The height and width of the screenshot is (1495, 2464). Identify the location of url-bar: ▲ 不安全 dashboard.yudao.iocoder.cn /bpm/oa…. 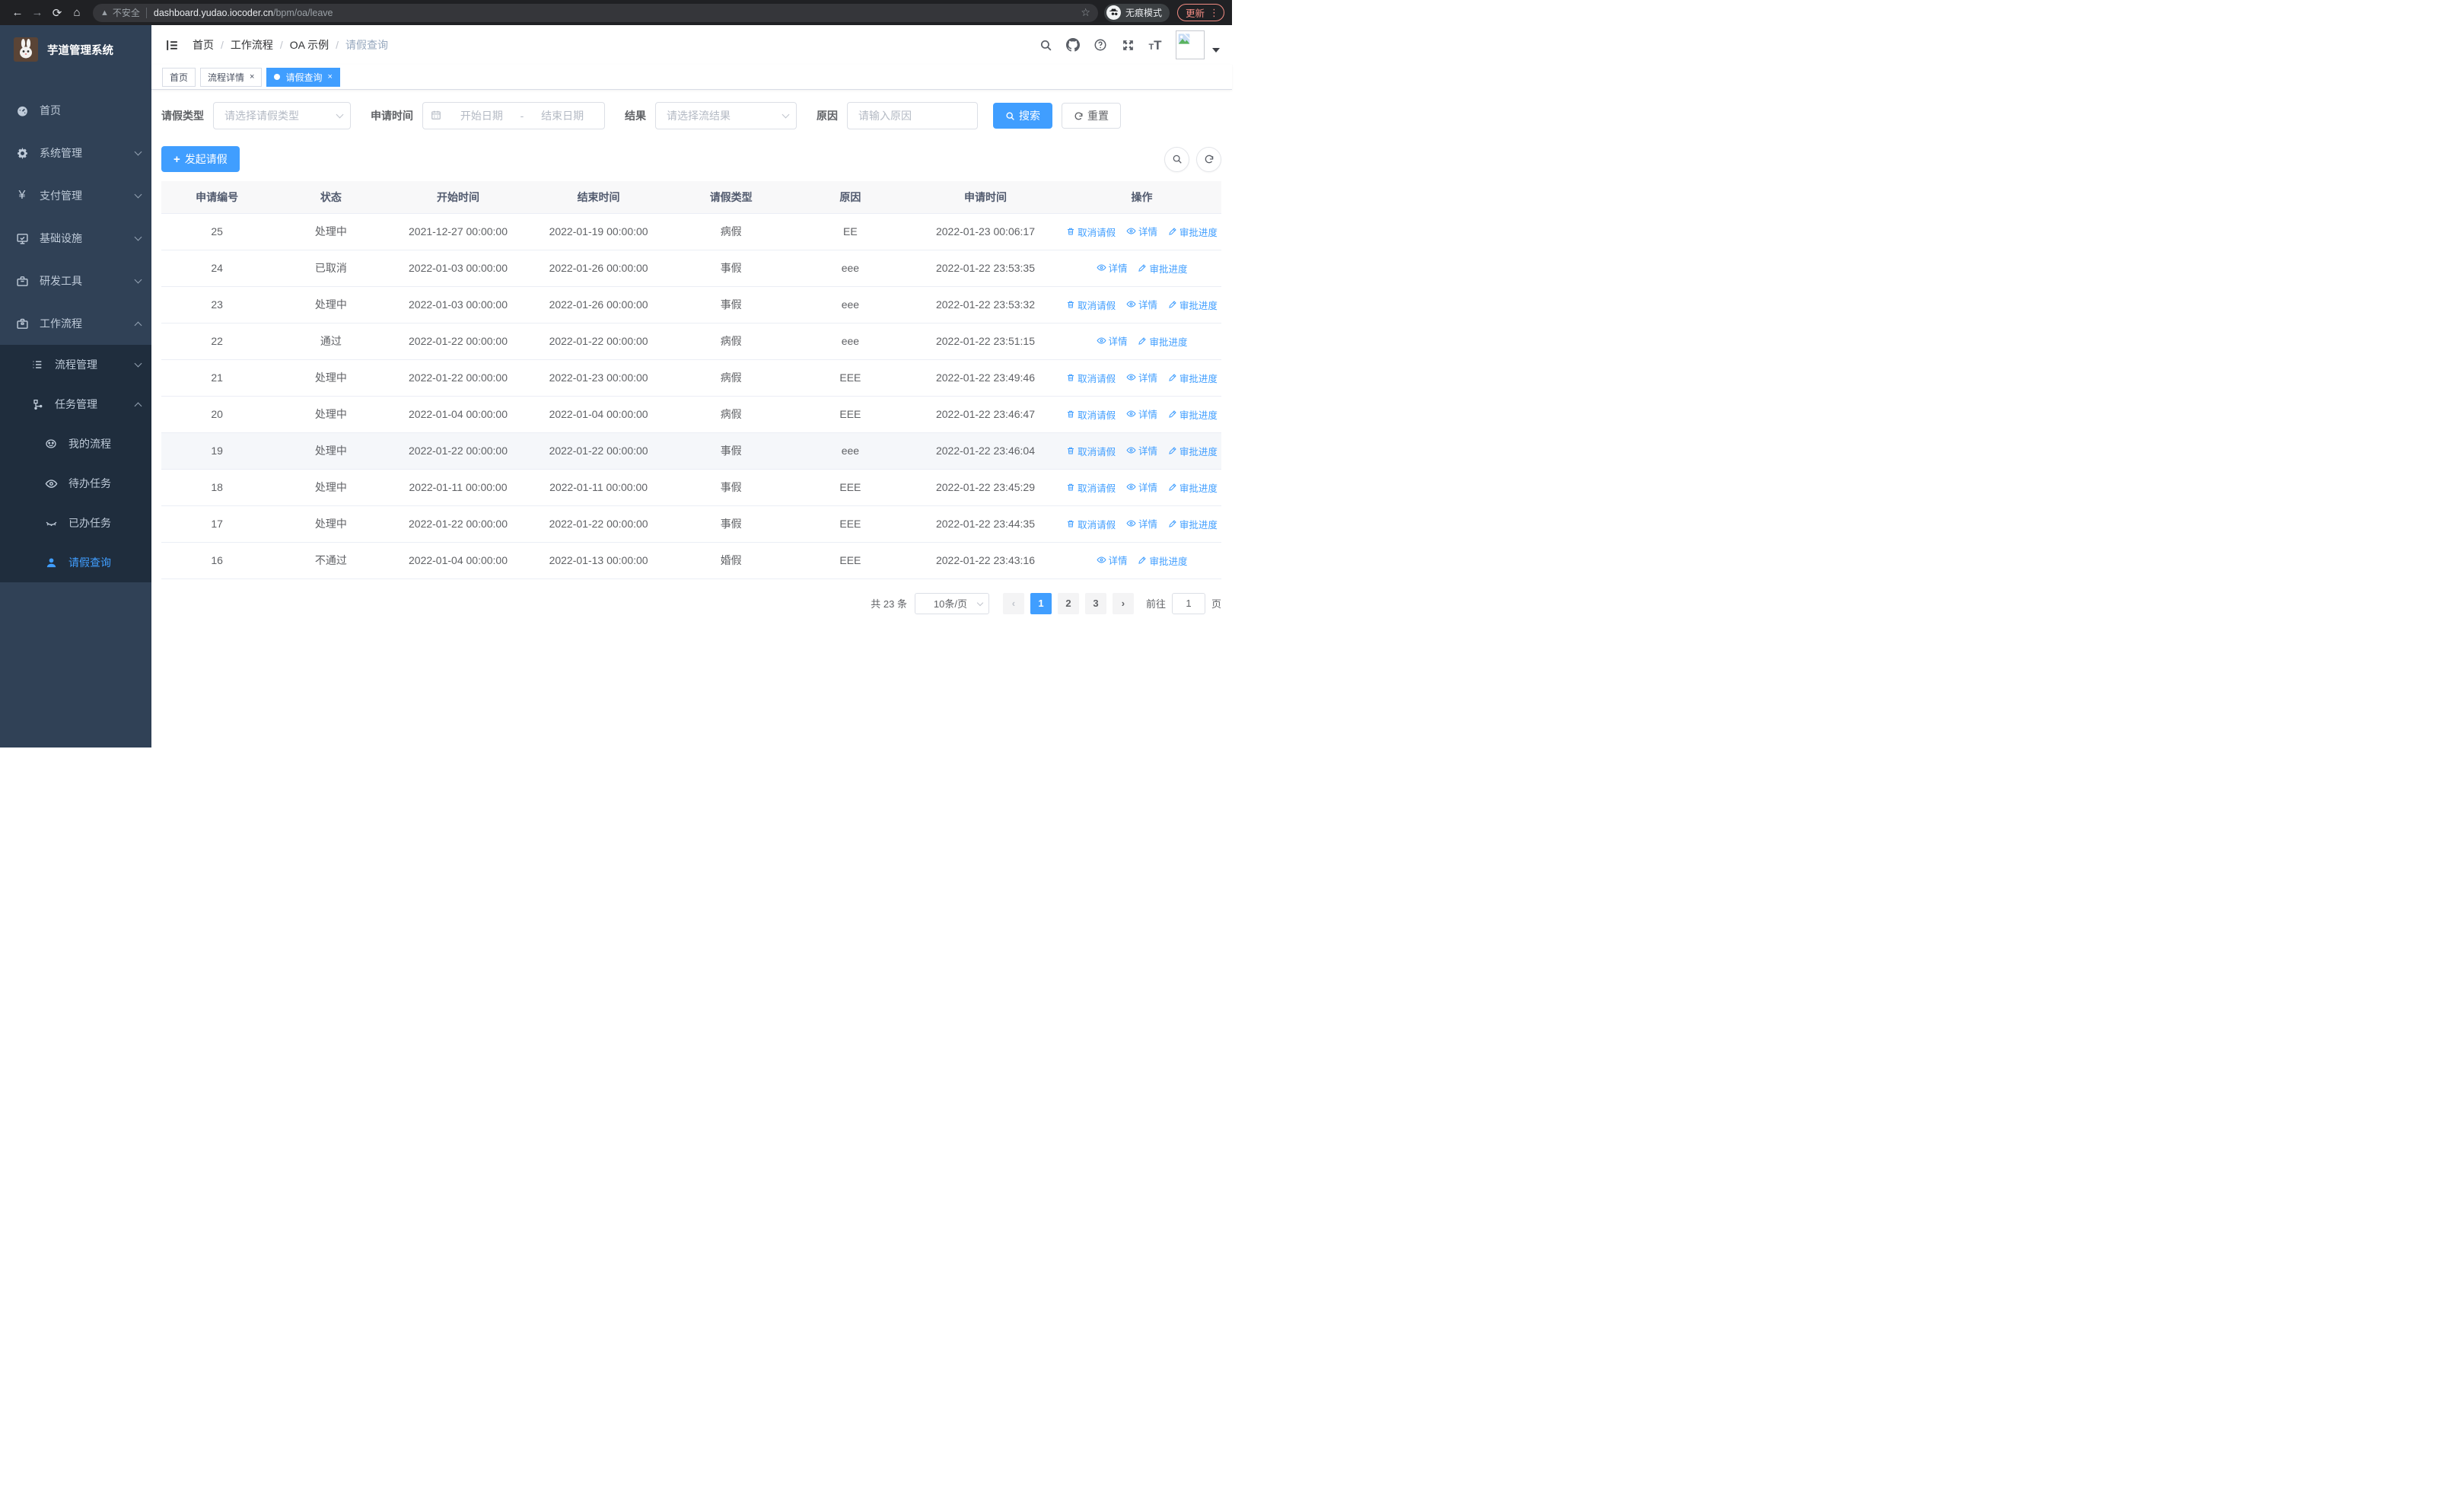
(595, 13).